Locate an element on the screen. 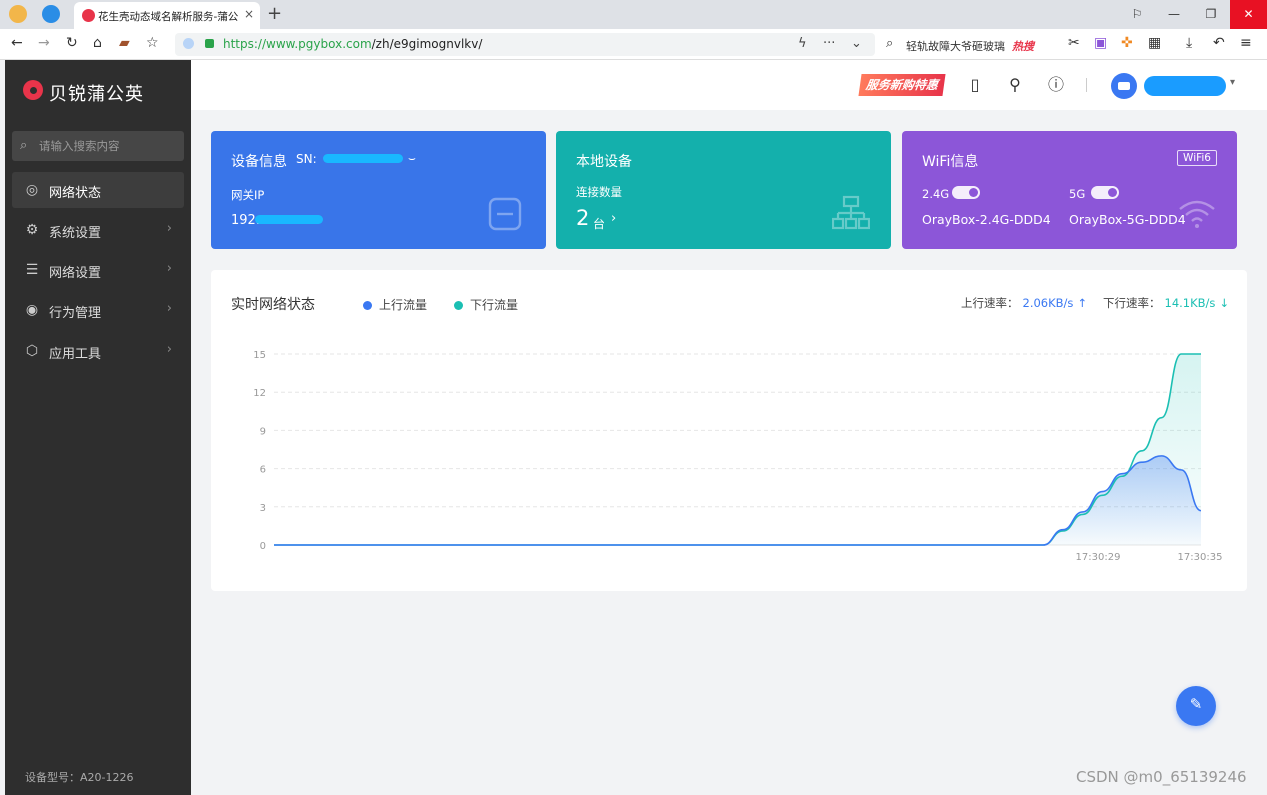 This screenshot has height=795, width=1267. y-tick-label: 3 is located at coordinates (263, 508).